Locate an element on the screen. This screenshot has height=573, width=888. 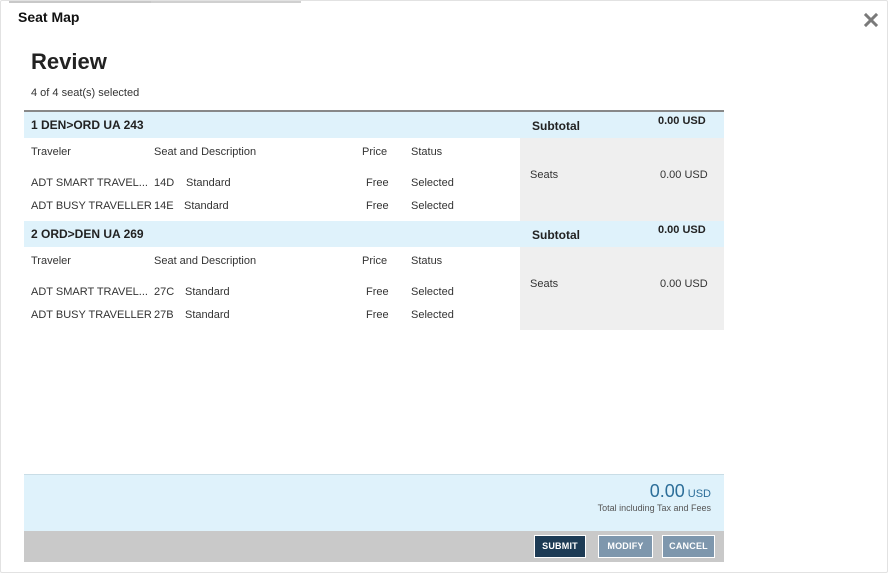
close-icon is located at coordinates (871, 20).